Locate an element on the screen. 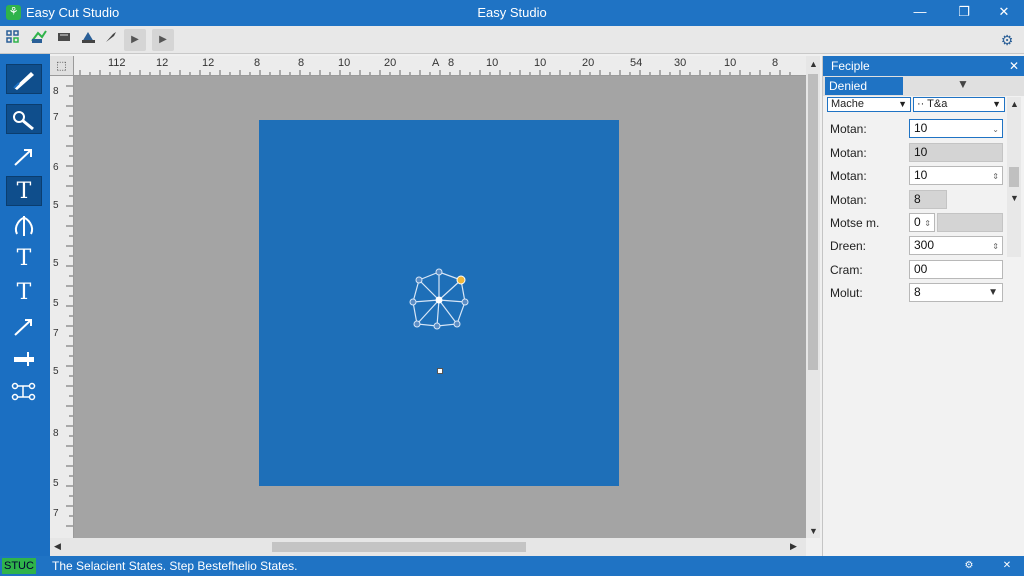 Image resolution: width=1024 pixels, height=576 pixels. ruler-label: 6 is located at coordinates (56, 167).